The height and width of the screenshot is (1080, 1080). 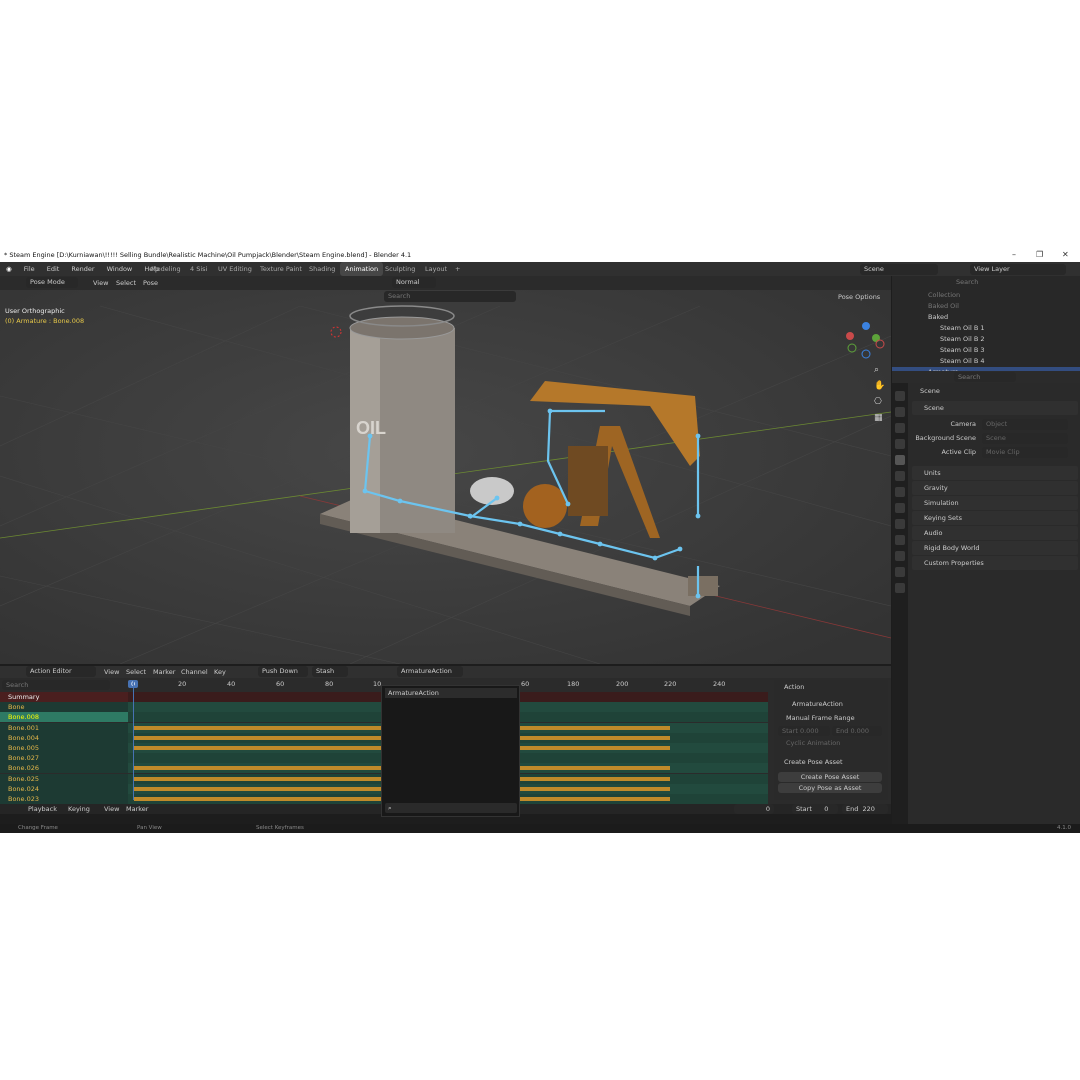 I want to click on render-tab-icon, so click(x=900, y=412).